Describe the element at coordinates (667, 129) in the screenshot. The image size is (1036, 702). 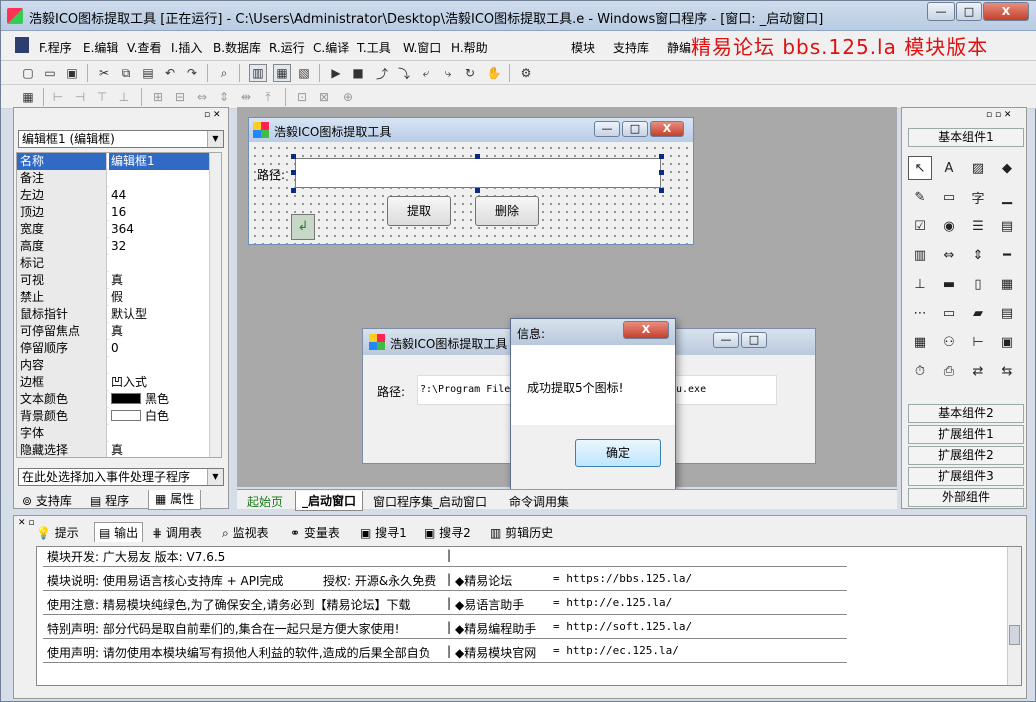
I see `design-close-button: X` at that location.